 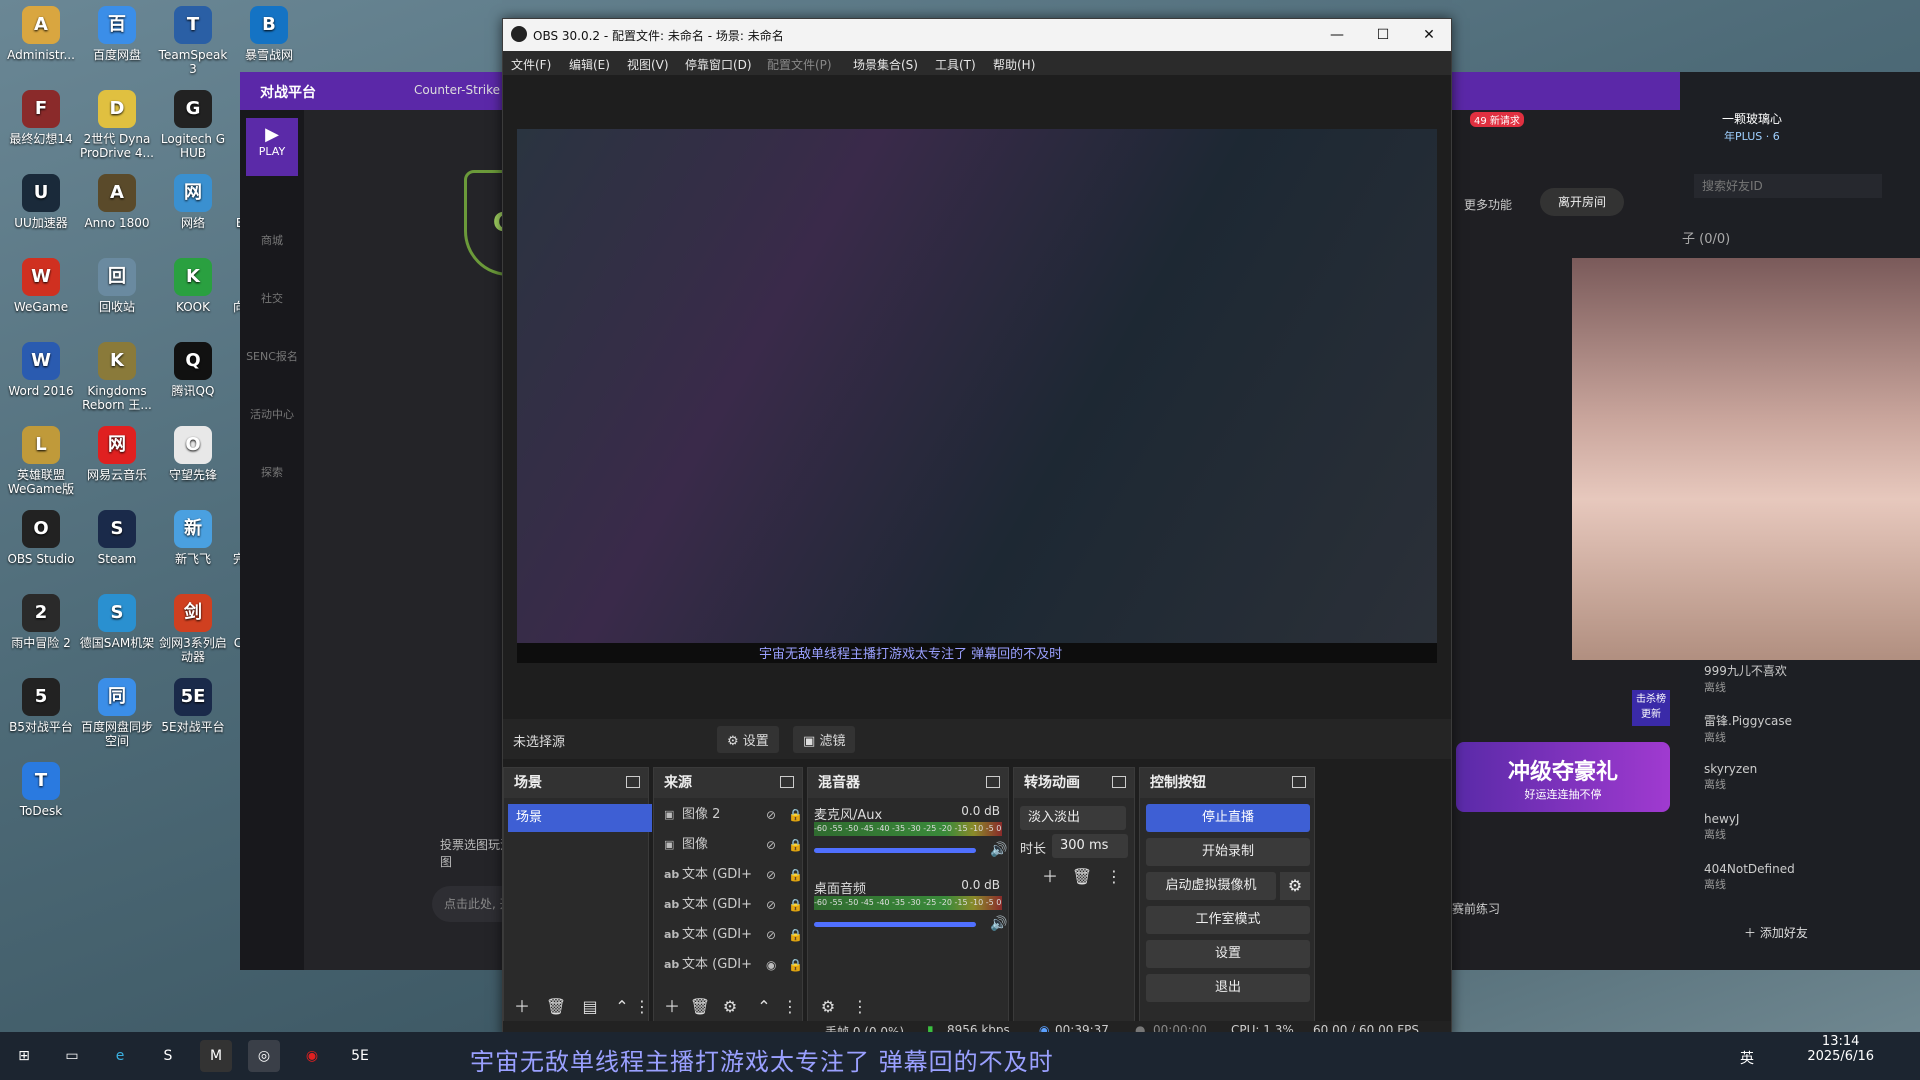 What do you see at coordinates (117, 202) in the screenshot?
I see `desktop-icon: A Anno 1800` at bounding box center [117, 202].